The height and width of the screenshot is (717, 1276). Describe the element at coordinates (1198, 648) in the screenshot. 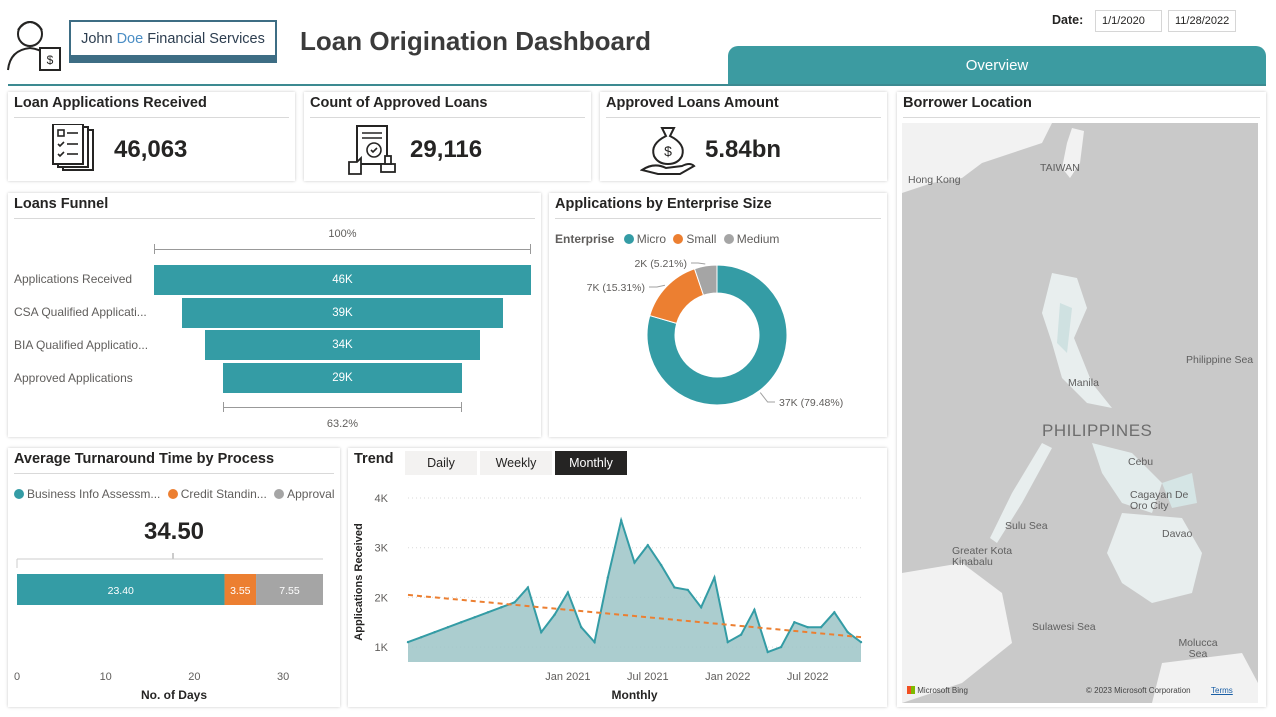

I see `map-label-molucca-sea: Molucca Sea` at that location.